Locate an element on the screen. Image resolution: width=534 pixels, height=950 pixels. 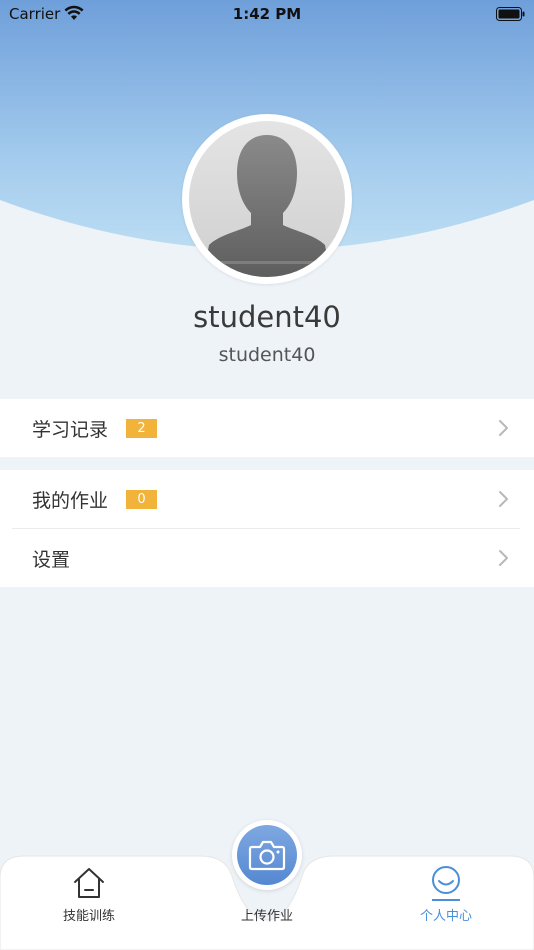
menu-item-settings: 设置 is located at coordinates (267, 558).